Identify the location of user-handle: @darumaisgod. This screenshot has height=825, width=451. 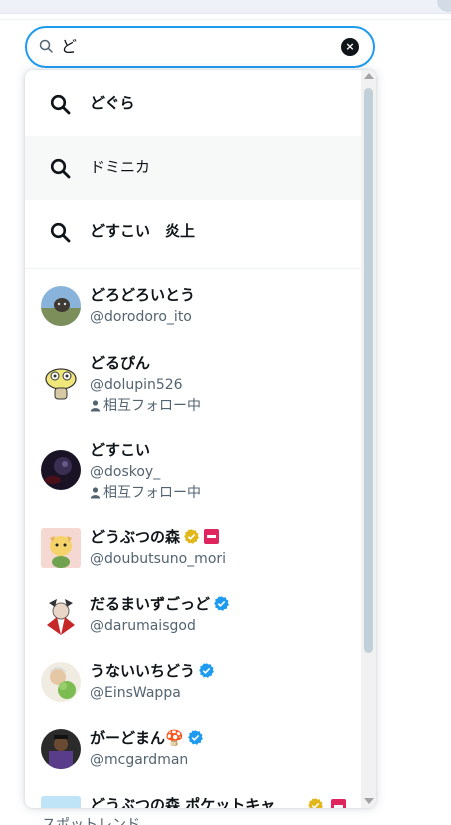
(143, 626).